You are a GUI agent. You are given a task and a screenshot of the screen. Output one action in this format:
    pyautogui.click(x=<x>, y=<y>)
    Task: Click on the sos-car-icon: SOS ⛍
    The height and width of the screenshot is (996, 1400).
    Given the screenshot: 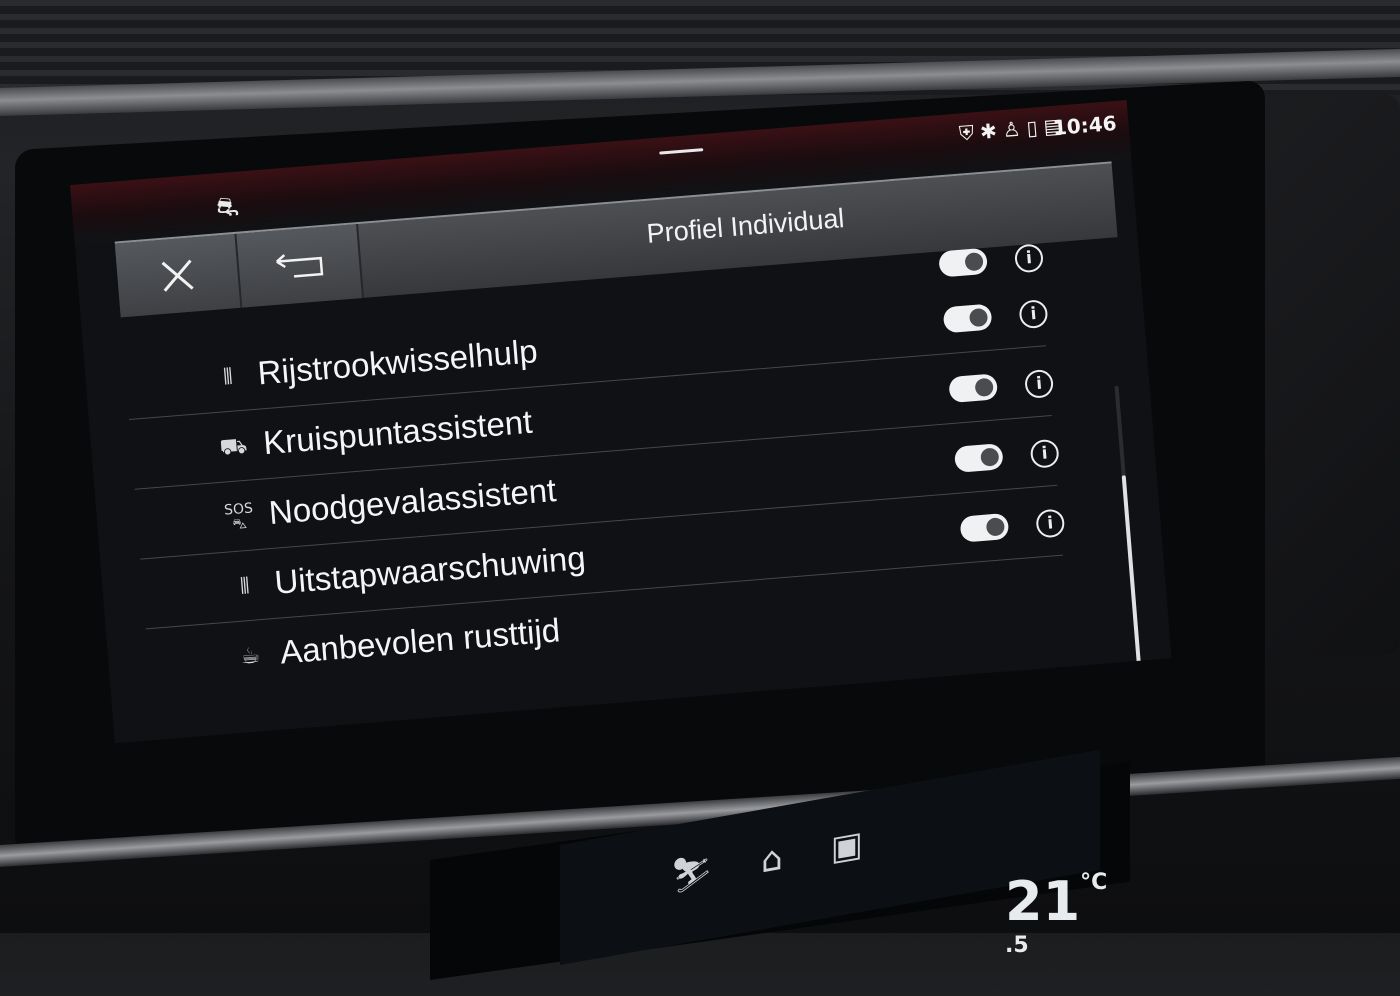 What is the action you would take?
    pyautogui.click(x=238, y=517)
    